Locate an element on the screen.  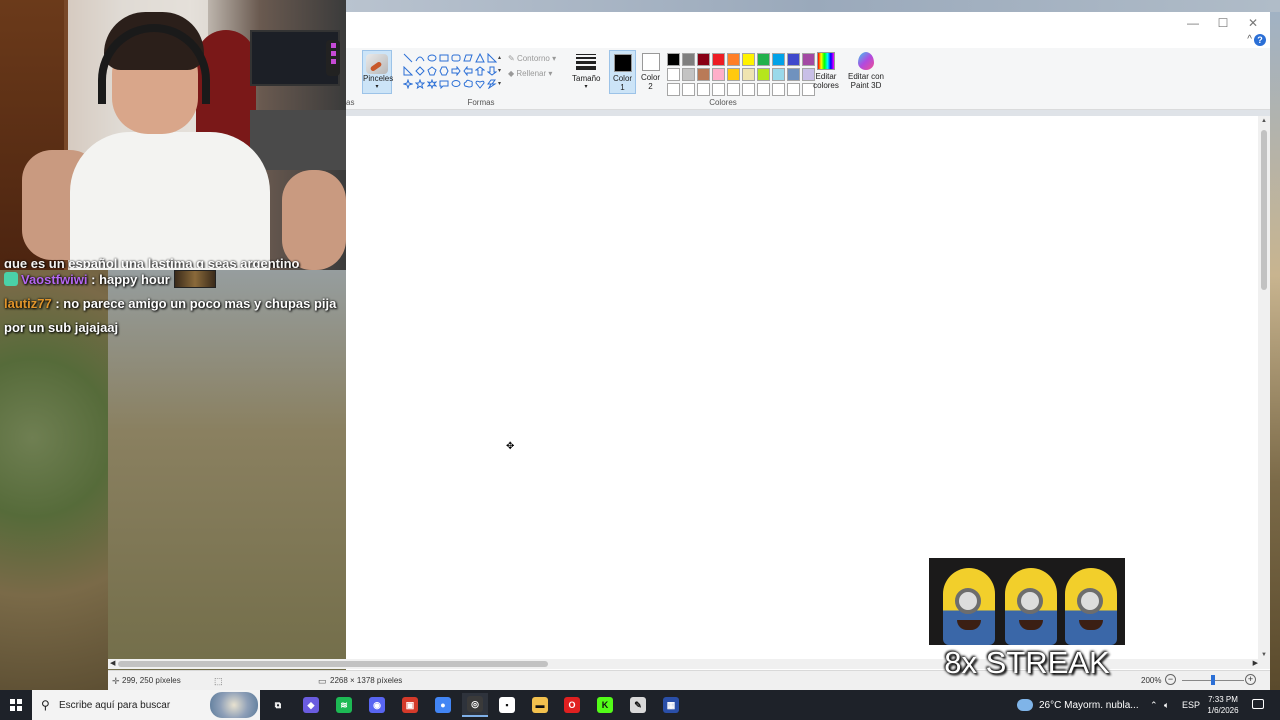
taskbar-app-copilot: ◆ is located at coordinates (311, 705).